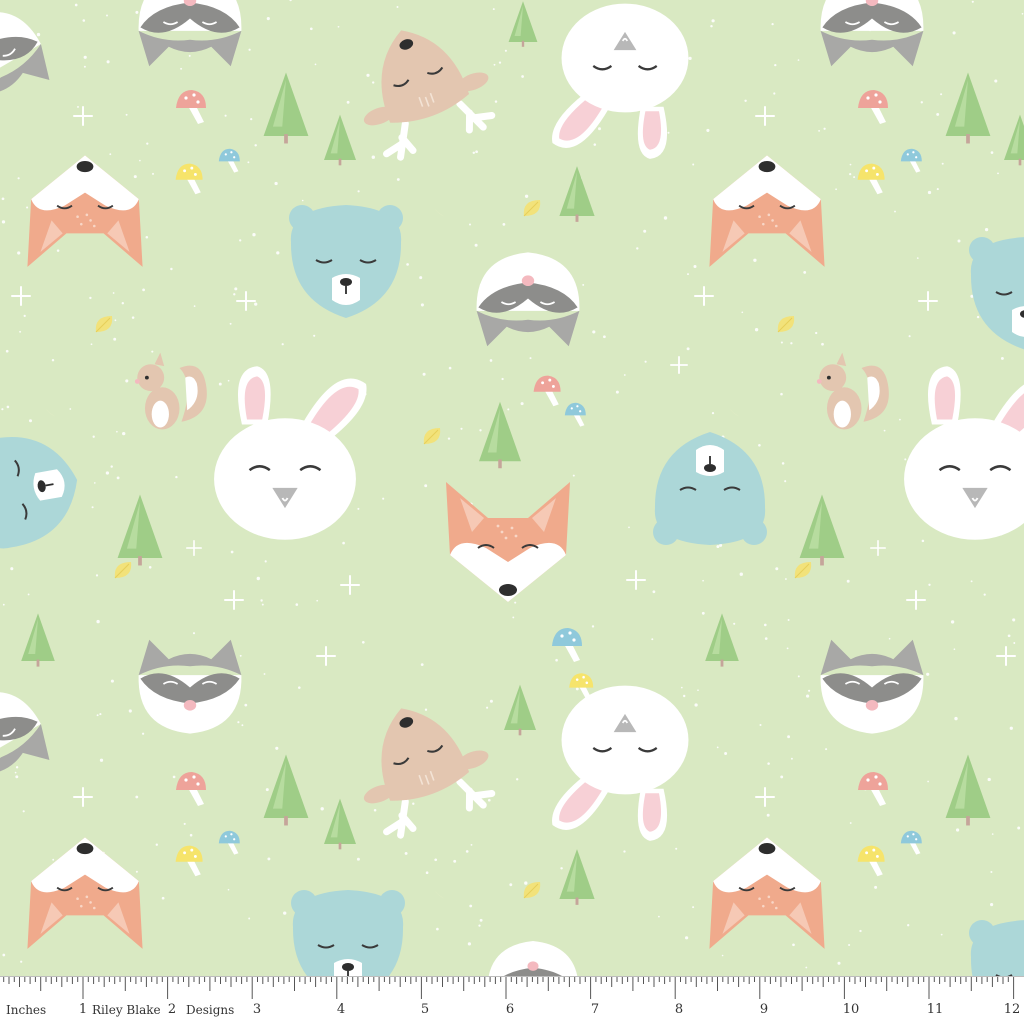  Describe the element at coordinates (425, 1009) in the screenshot. I see `ruler-number: 5` at that location.